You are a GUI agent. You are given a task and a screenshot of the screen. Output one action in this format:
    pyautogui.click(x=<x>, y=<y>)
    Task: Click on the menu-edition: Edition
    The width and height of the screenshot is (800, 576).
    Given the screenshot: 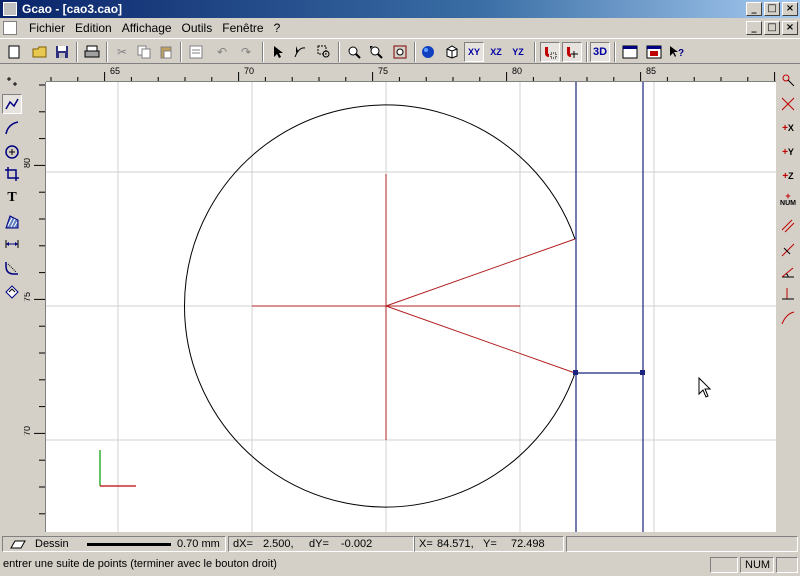 What is the action you would take?
    pyautogui.click(x=93, y=28)
    